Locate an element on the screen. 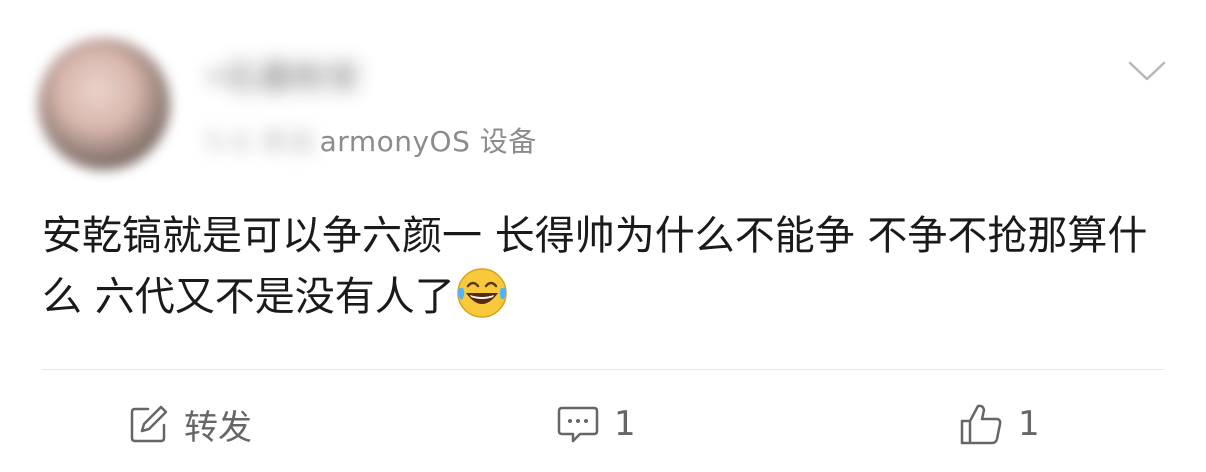 The image size is (1206, 472). author-name: •石墨粉安 is located at coordinates (315, 75).